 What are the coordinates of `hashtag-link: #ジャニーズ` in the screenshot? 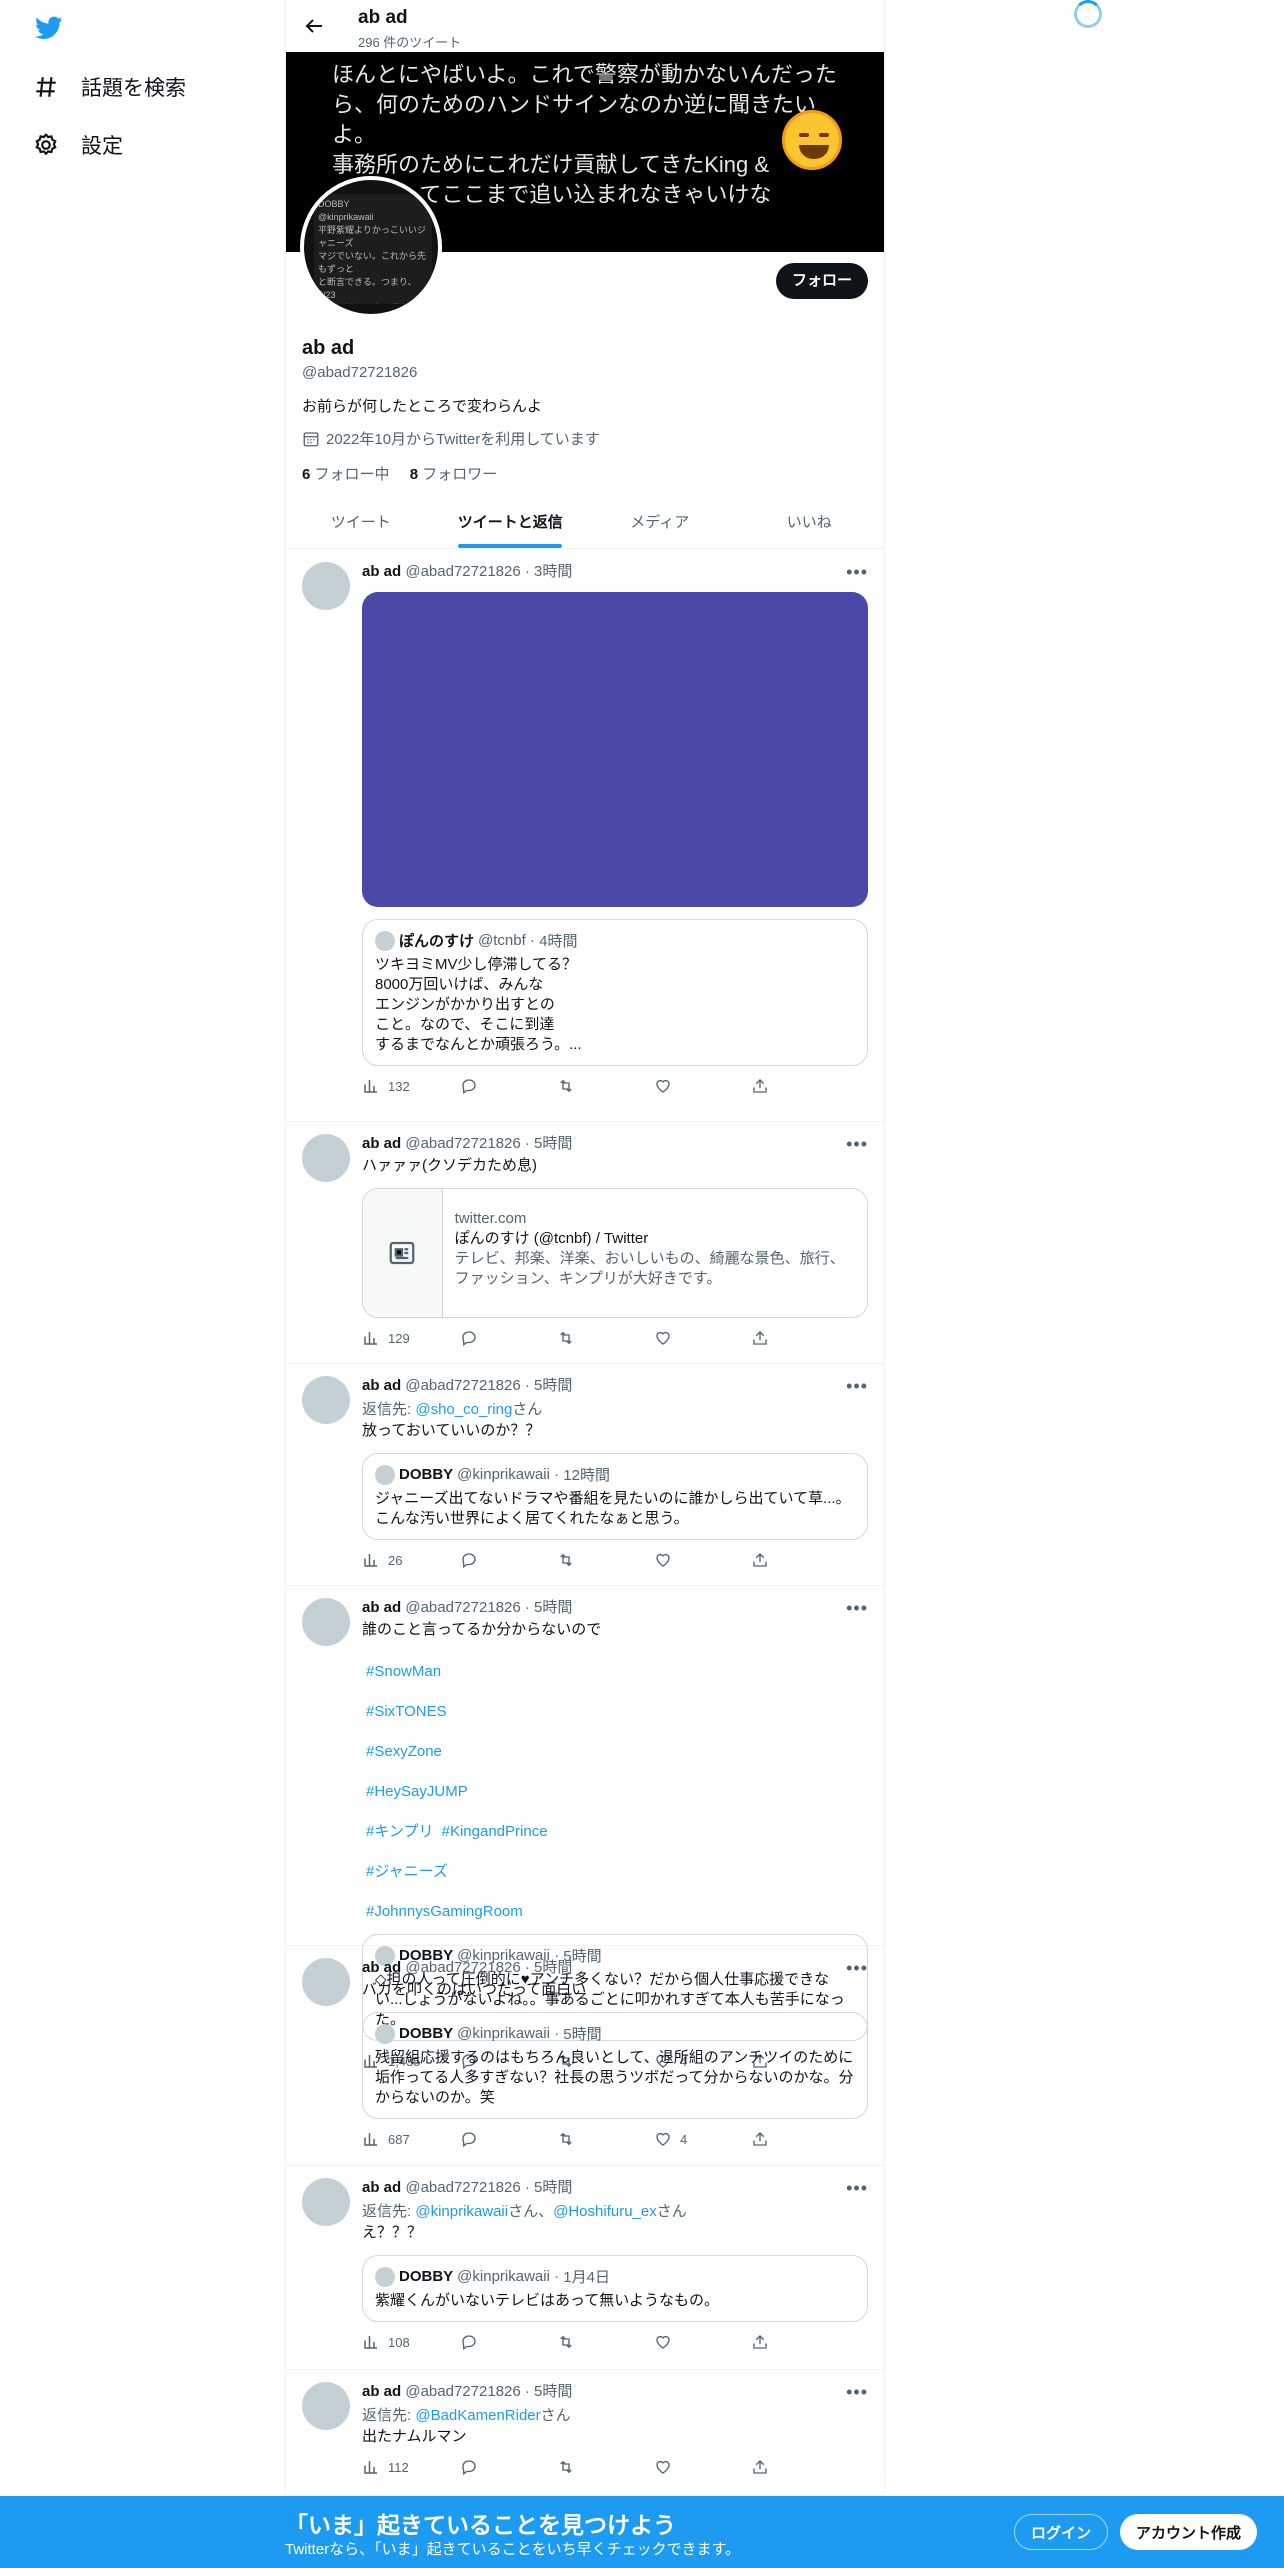 It's located at (407, 1872).